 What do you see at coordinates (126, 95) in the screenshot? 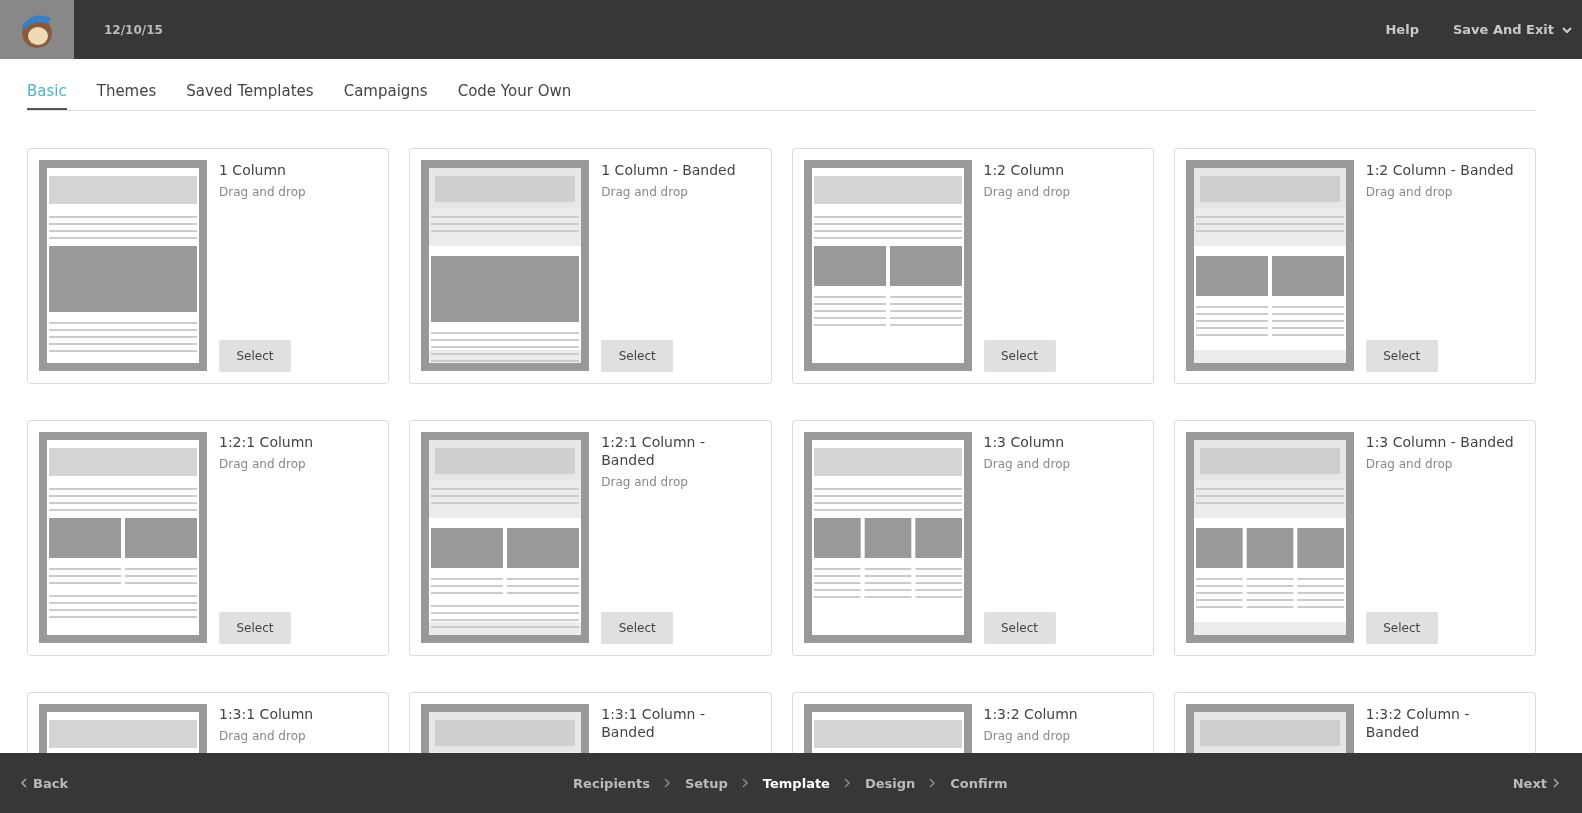
I see `tab: Themes` at bounding box center [126, 95].